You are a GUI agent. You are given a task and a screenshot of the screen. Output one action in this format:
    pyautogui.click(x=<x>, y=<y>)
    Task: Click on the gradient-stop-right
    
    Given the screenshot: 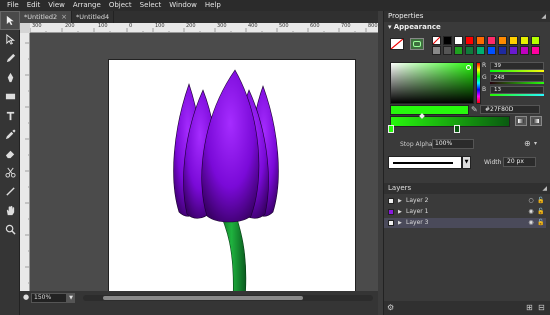 What is the action you would take?
    pyautogui.click(x=457, y=129)
    